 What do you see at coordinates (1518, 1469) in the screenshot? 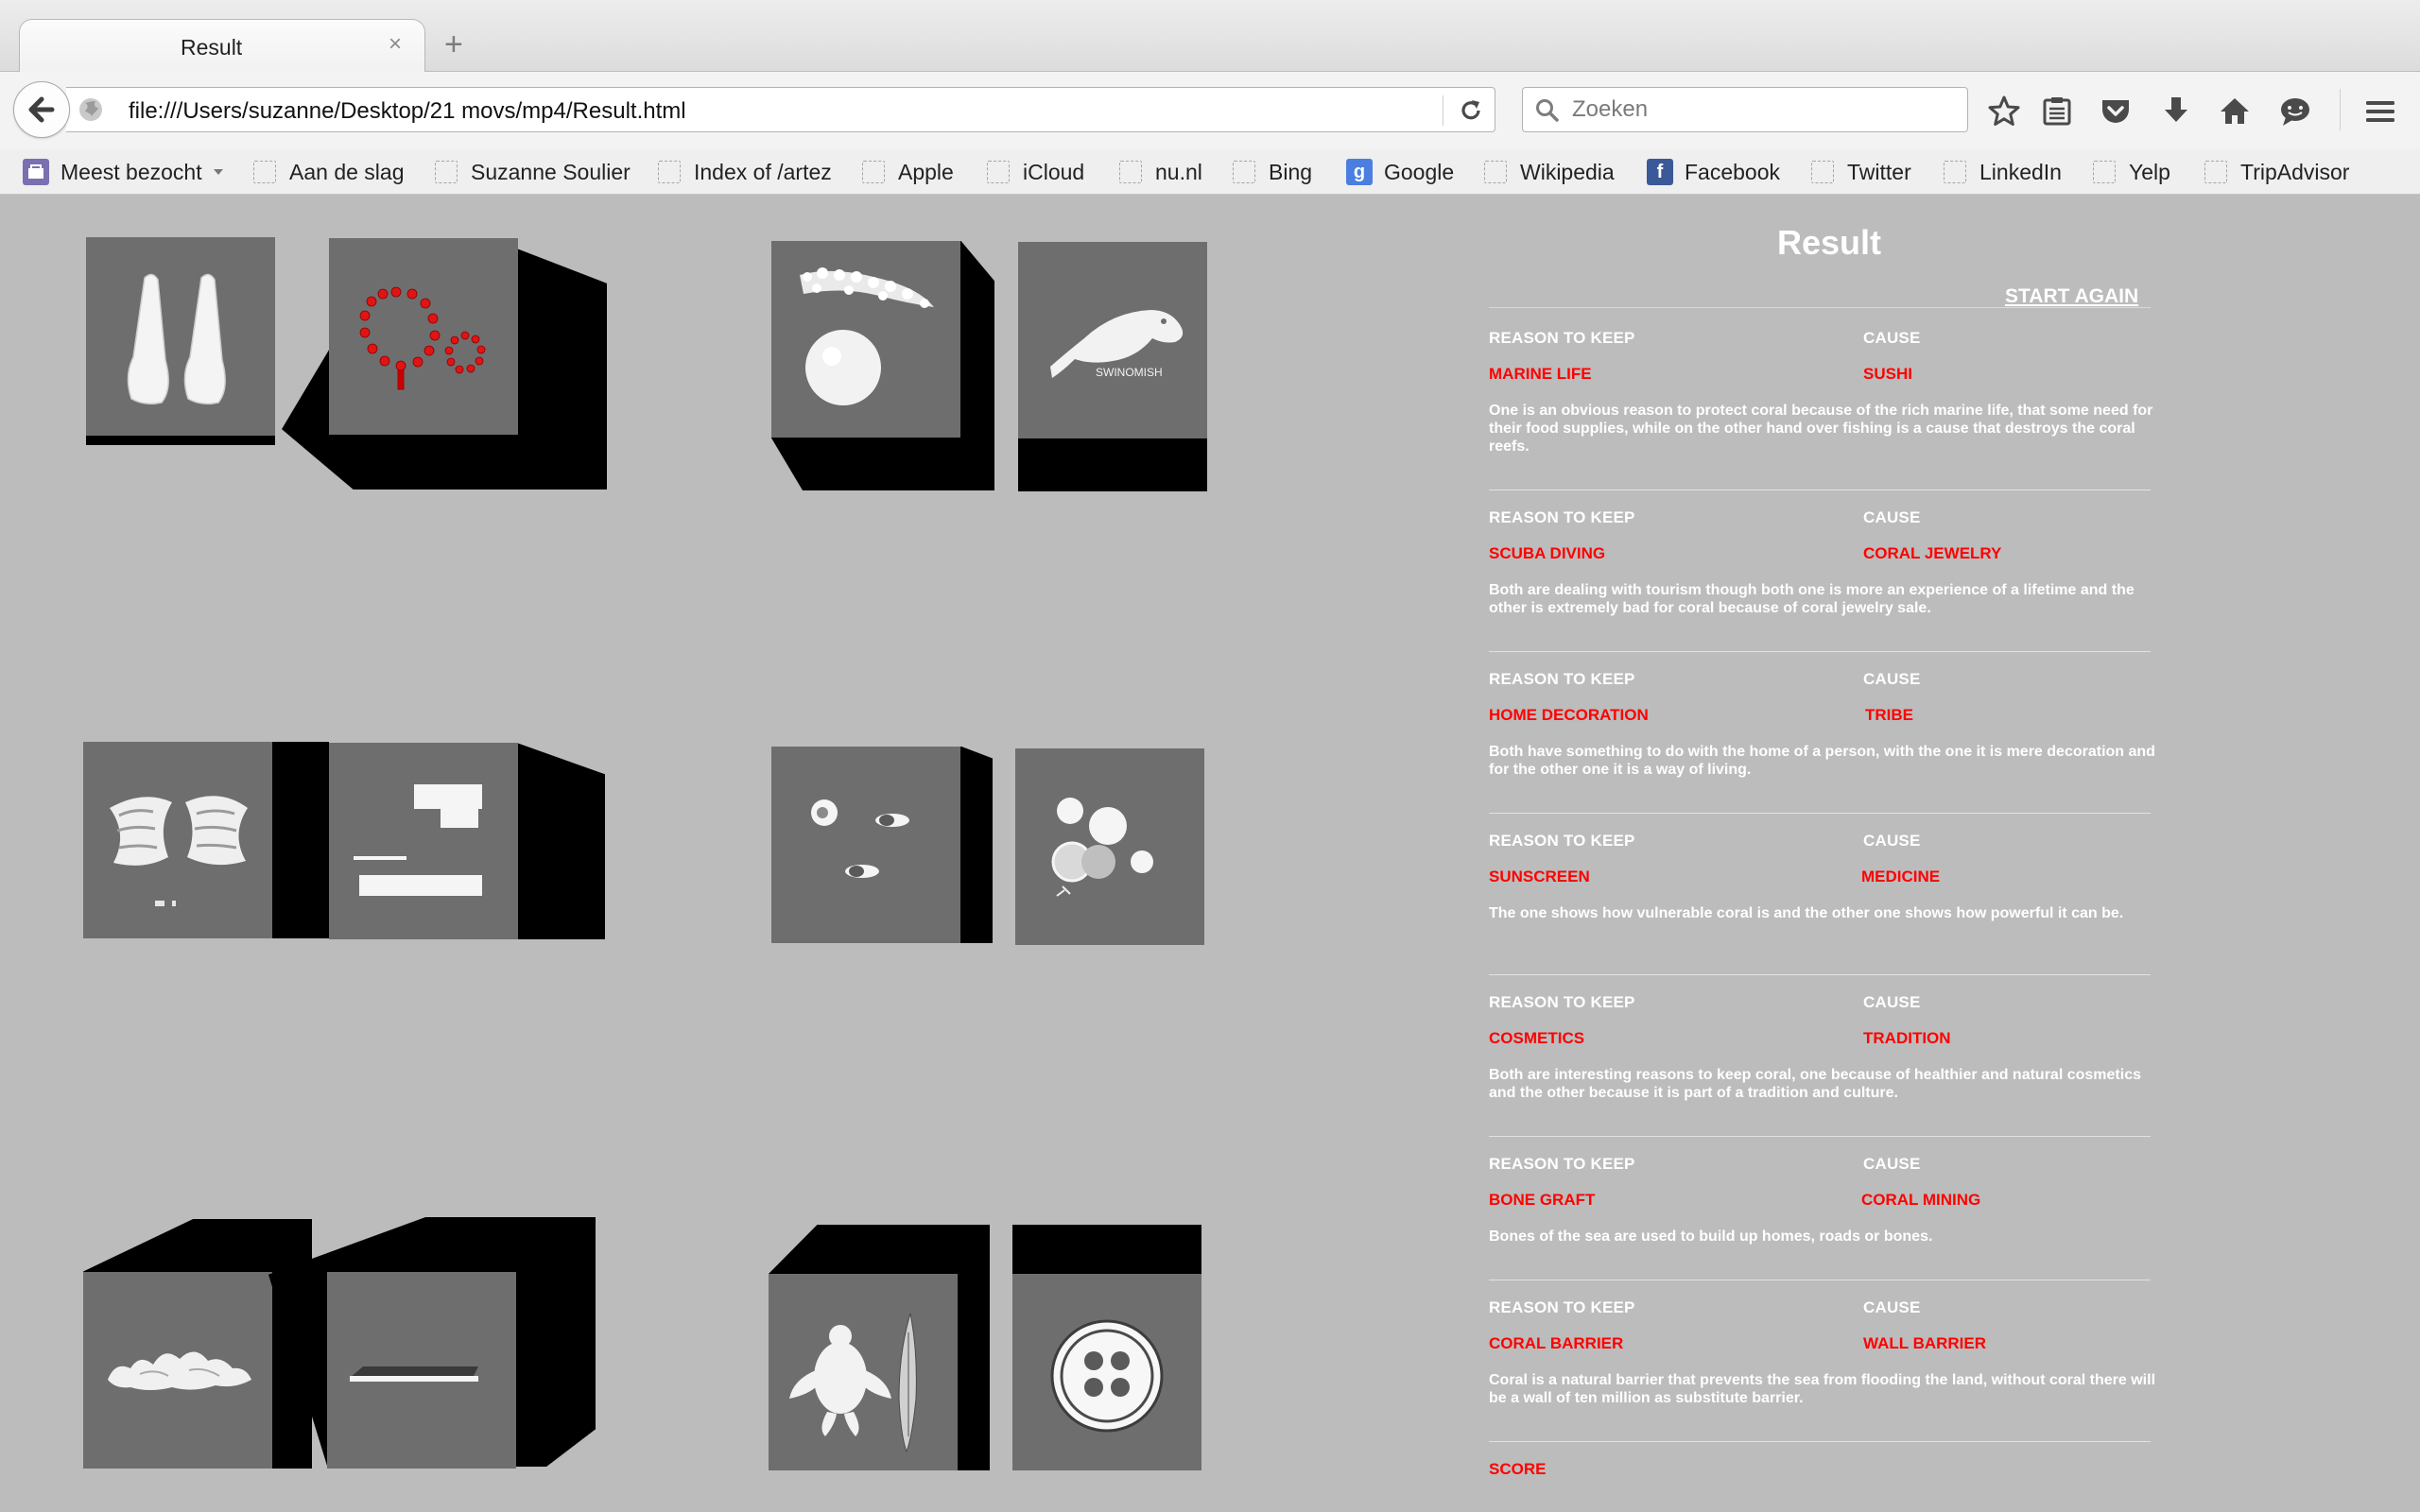
I see `score-label: SCORE` at bounding box center [1518, 1469].